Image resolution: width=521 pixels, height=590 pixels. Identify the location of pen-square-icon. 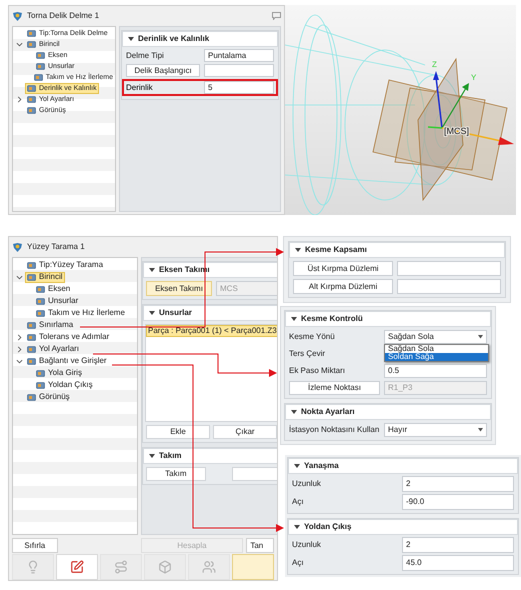
(77, 567).